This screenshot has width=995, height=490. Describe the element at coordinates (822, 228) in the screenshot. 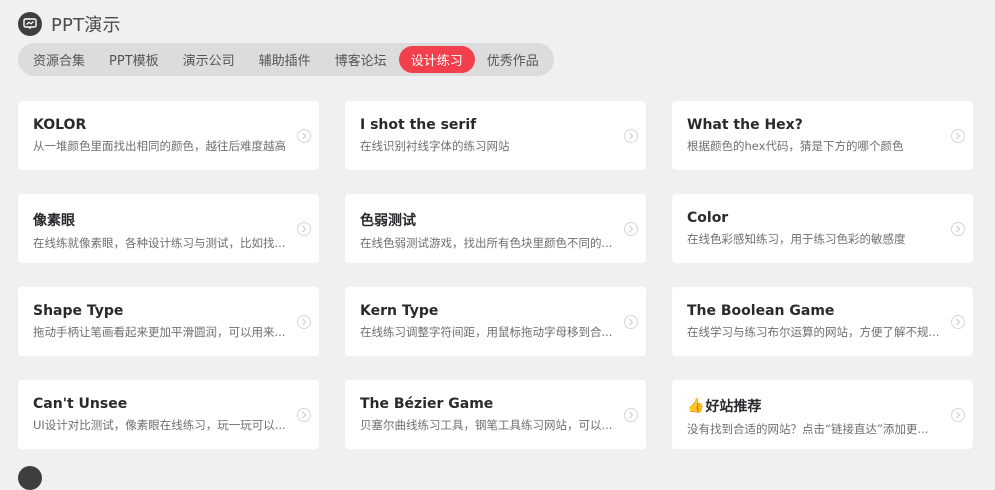

I see `site-card: Color 在线色彩感知练习，用于练习色彩的敏感度` at that location.